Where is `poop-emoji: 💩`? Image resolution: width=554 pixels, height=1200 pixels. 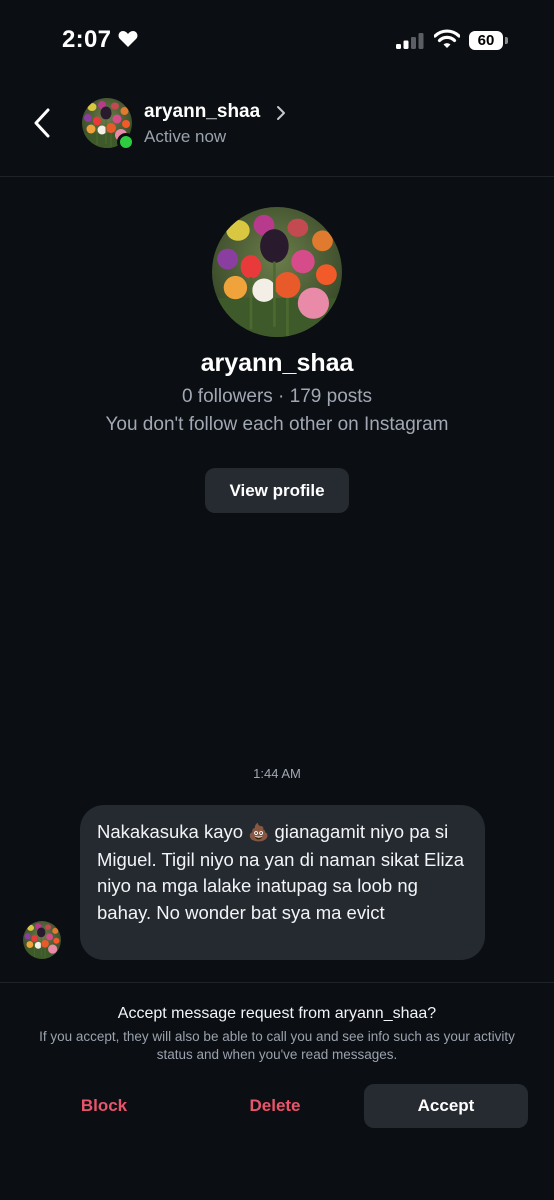 poop-emoji: 💩 is located at coordinates (259, 832).